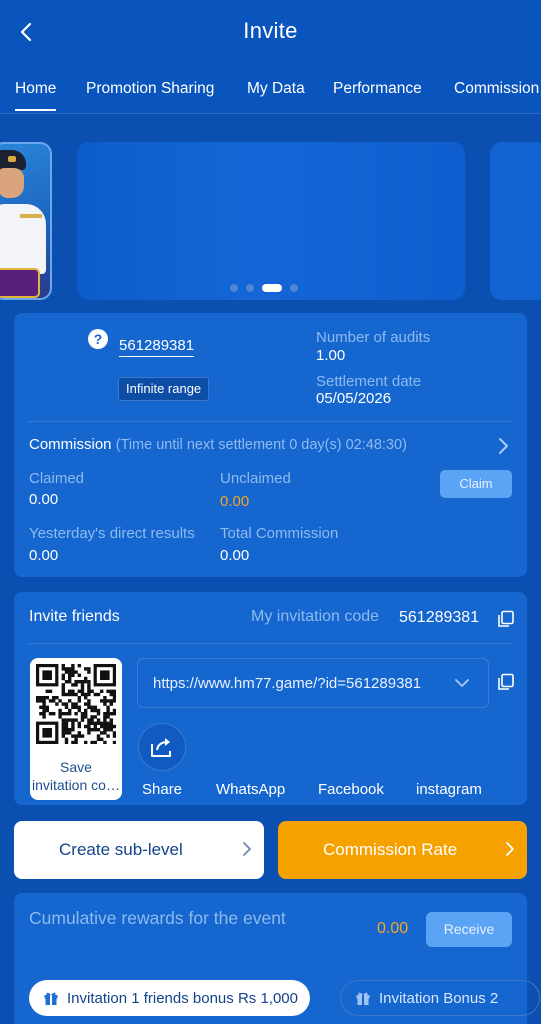 This screenshot has height=1024, width=541. Describe the element at coordinates (36, 95) in the screenshot. I see `tab-home: Home` at that location.